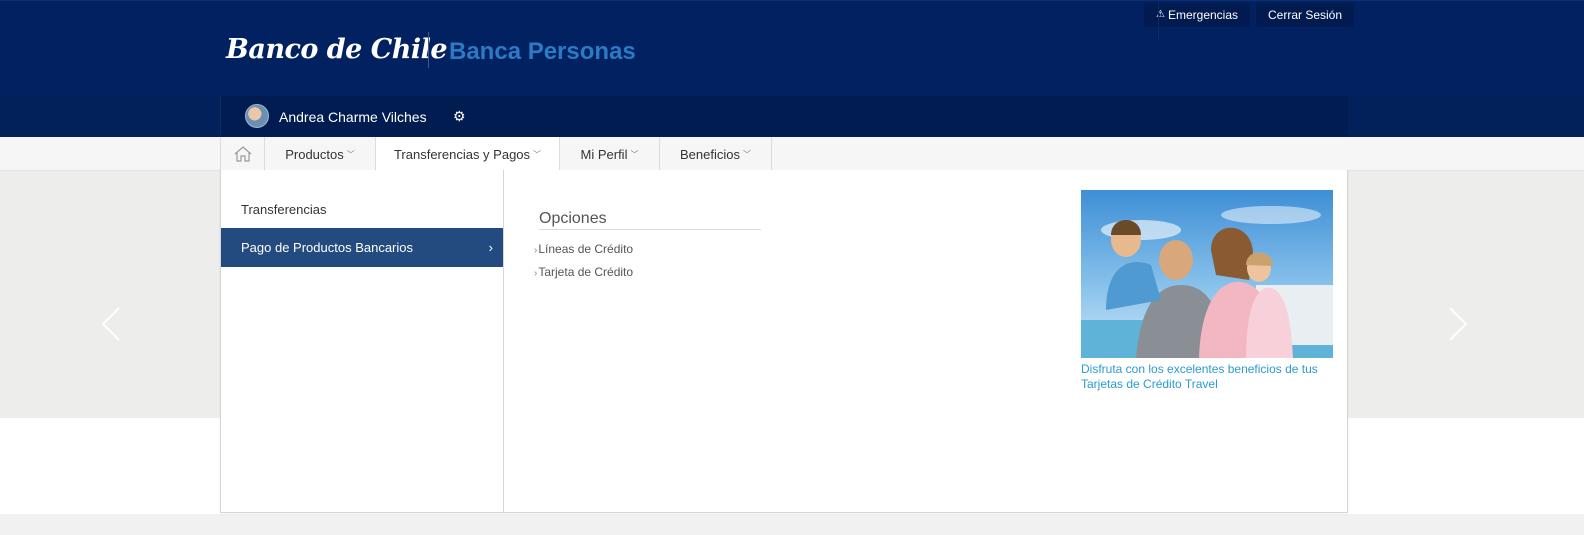 The height and width of the screenshot is (535, 1584). I want to click on chevron-left-icon, so click(111, 329).